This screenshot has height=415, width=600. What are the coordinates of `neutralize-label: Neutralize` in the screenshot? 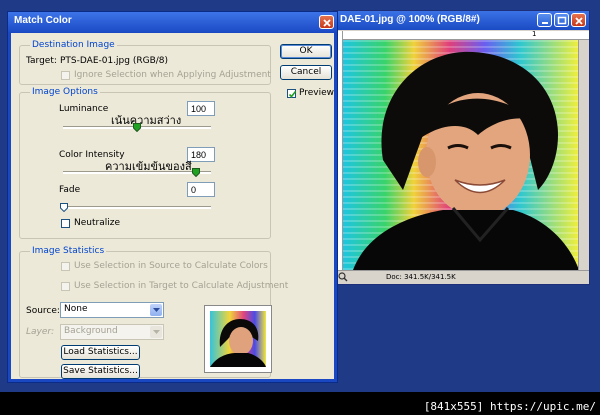 It's located at (97, 223).